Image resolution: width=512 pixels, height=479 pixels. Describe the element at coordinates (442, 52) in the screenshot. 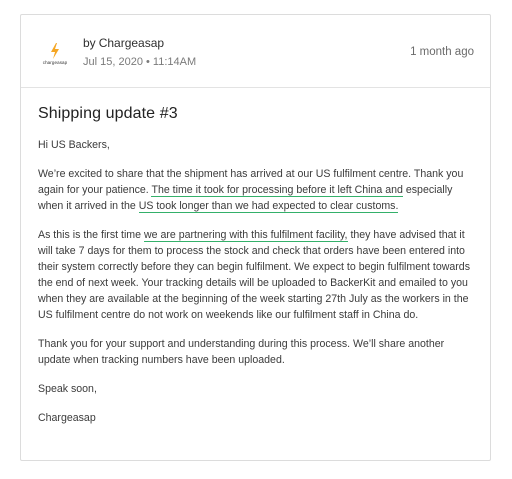

I see `relative-timestamp: 1 month ago` at that location.